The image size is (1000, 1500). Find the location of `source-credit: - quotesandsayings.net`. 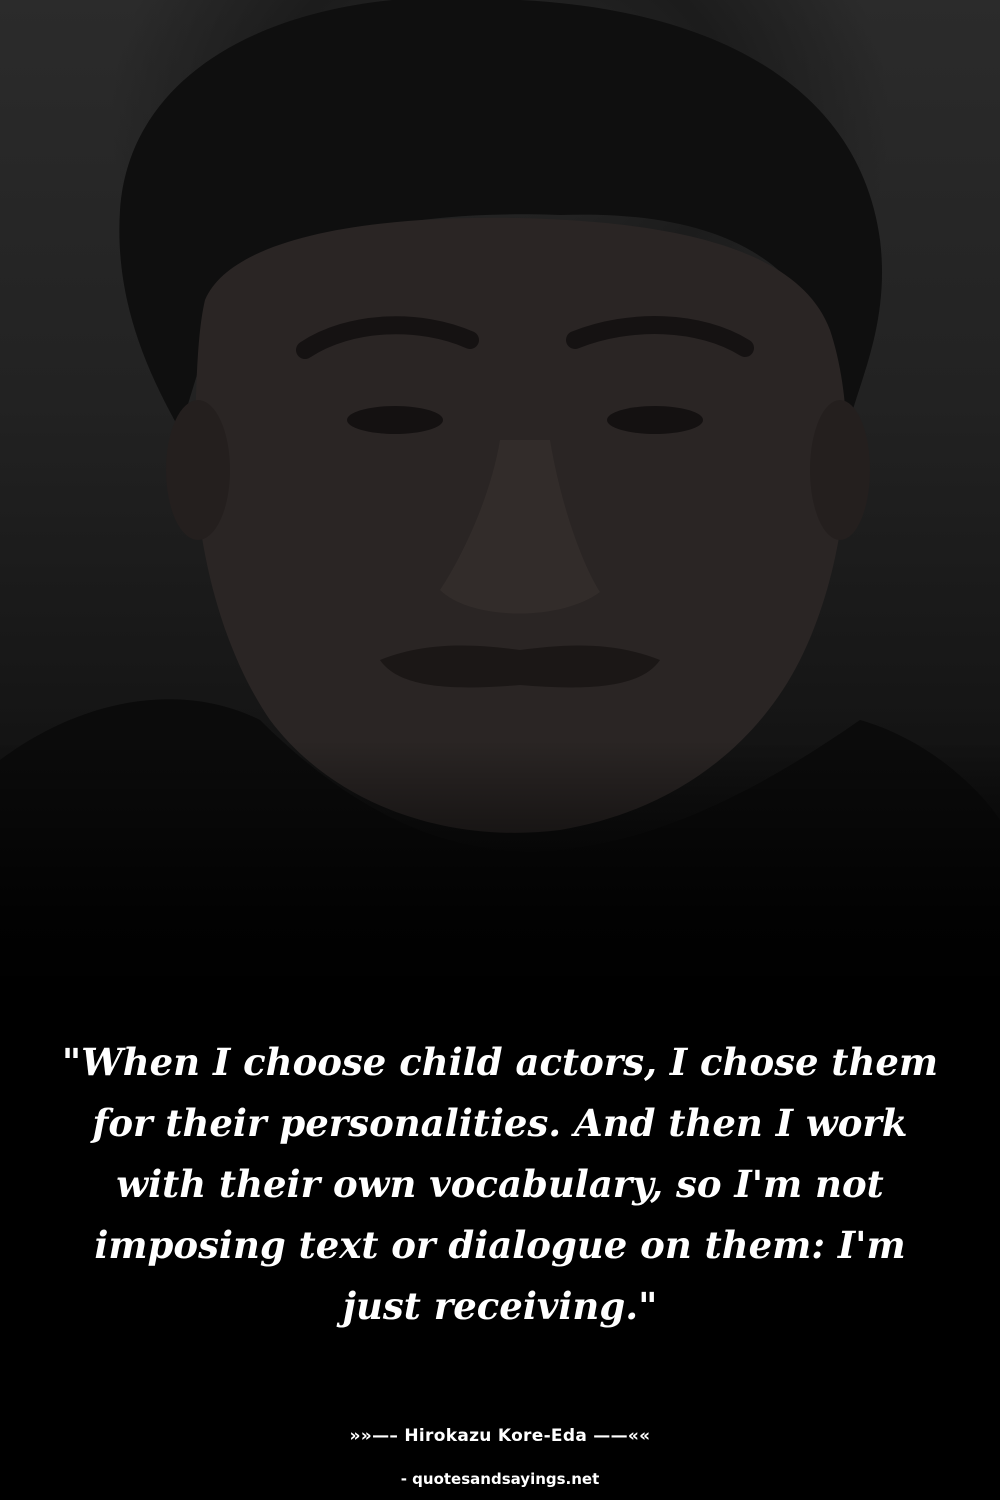

source-credit: - quotesandsayings.net is located at coordinates (500, 1479).